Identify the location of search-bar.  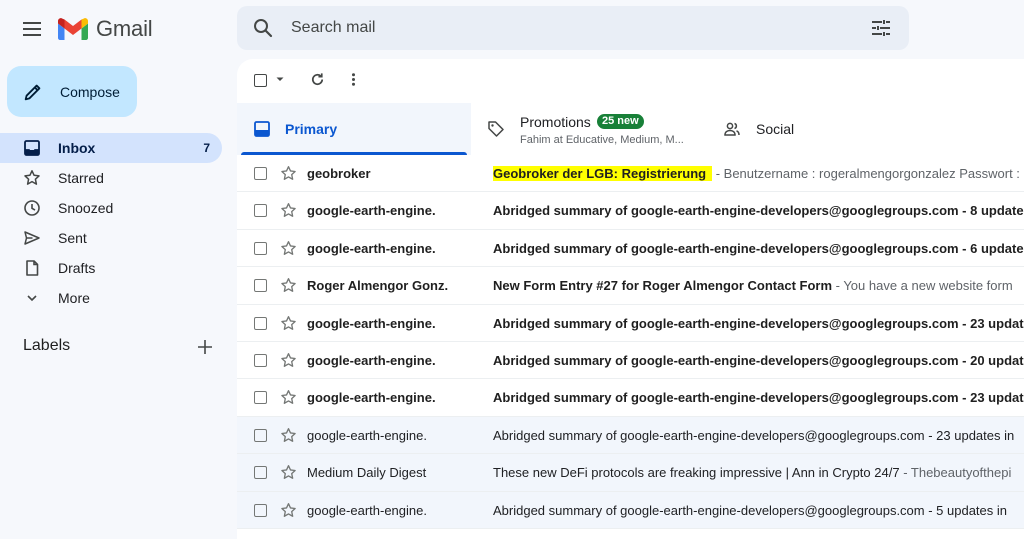
(573, 28).